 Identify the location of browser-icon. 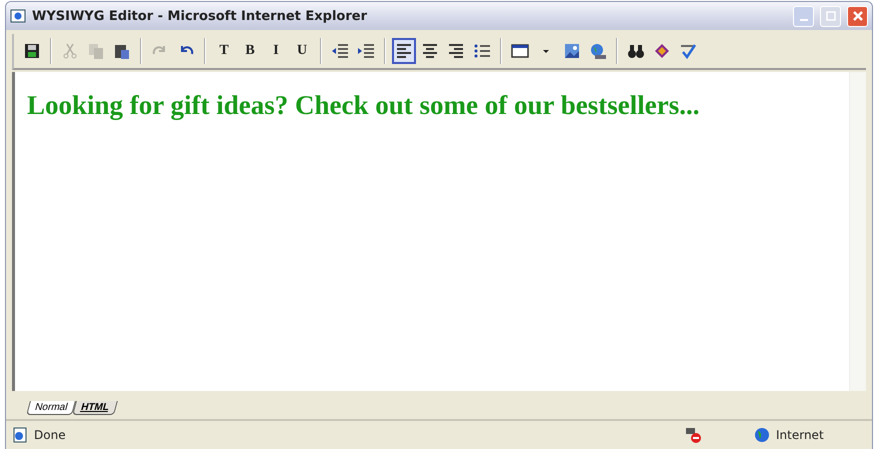
(18, 16).